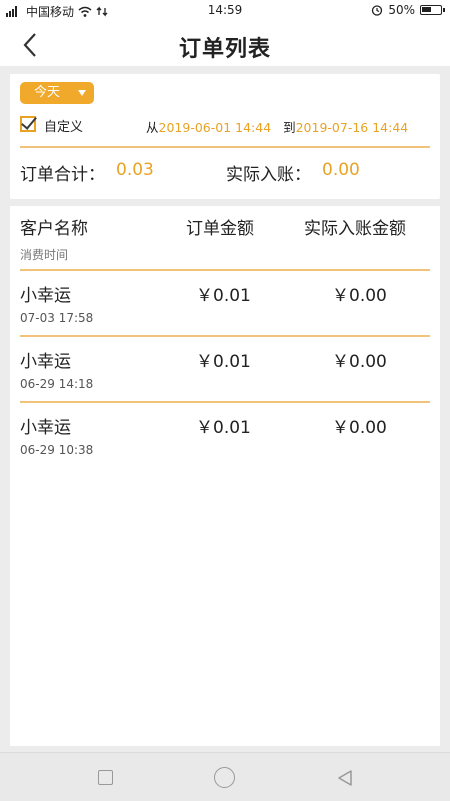 The height and width of the screenshot is (801, 450). I want to click on battery-icon, so click(432, 10).